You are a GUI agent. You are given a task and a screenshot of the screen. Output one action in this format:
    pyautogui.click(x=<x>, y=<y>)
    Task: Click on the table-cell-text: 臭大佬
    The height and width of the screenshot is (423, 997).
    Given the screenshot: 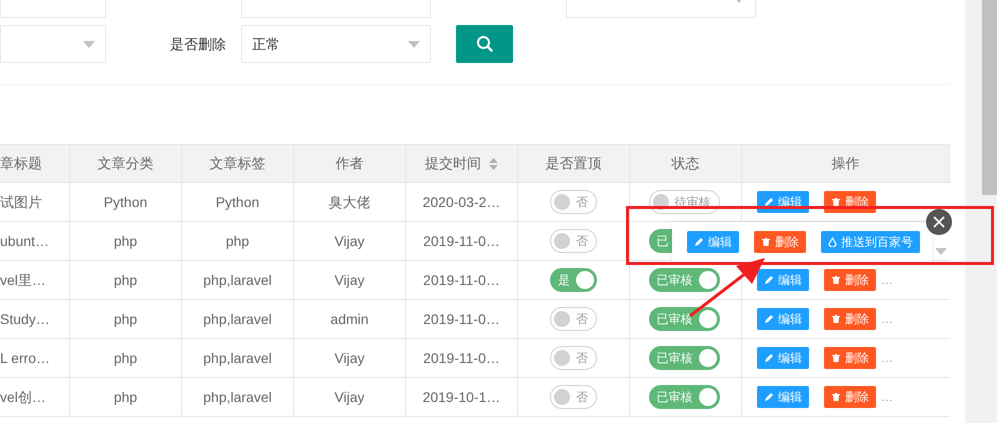 What is the action you would take?
    pyautogui.click(x=349, y=202)
    